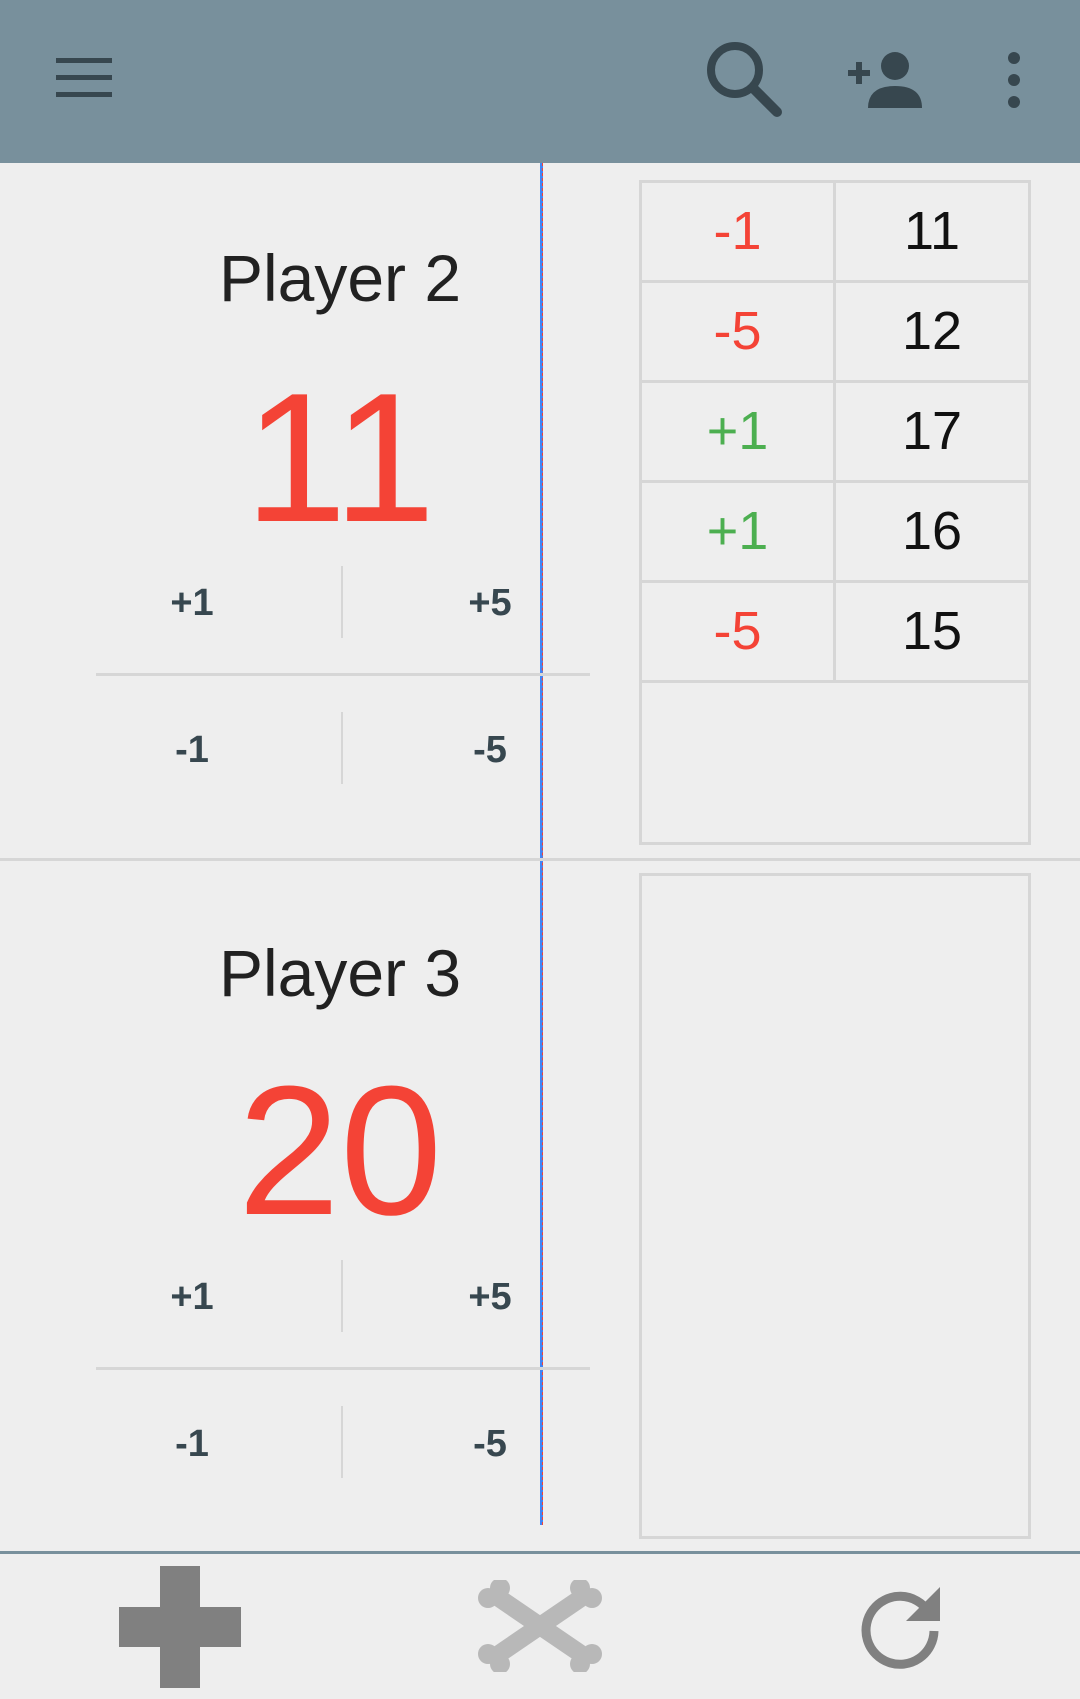 The image size is (1080, 1699). Describe the element at coordinates (835, 1206) in the screenshot. I see `score-history-table` at that location.